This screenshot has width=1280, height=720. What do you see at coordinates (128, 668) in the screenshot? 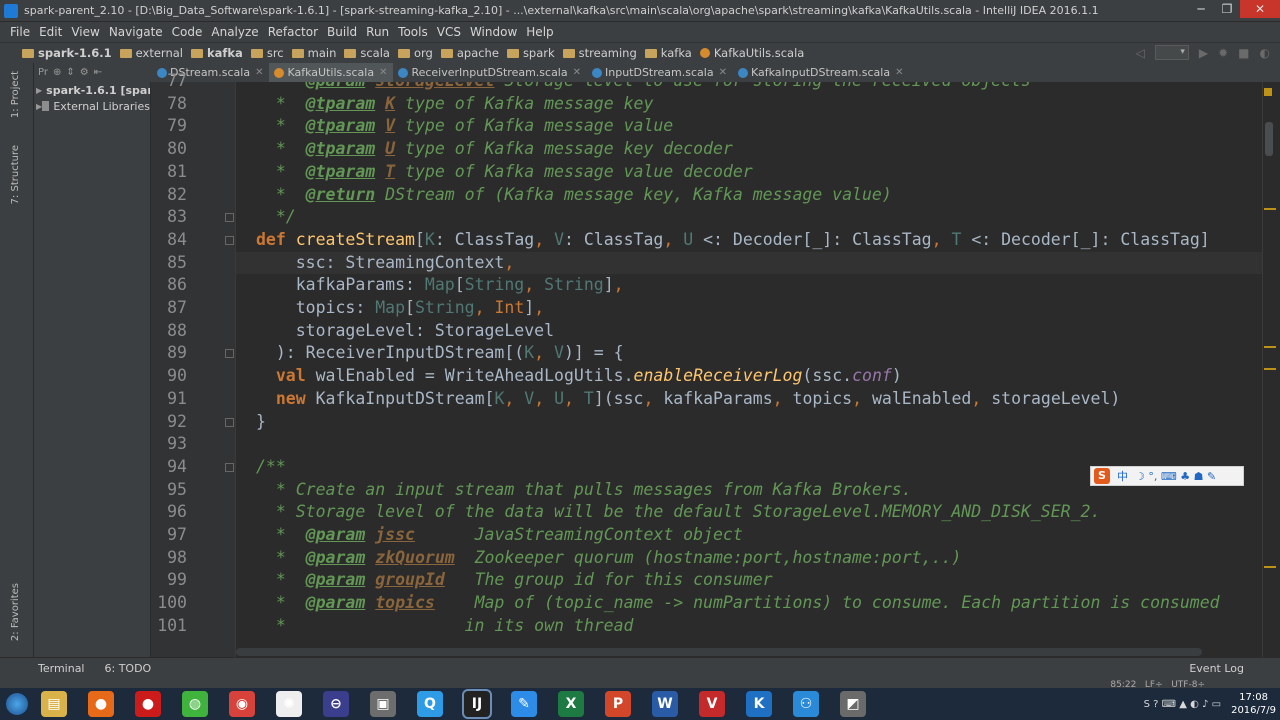
I see `todo-tool-button: 6: TODO` at bounding box center [128, 668].